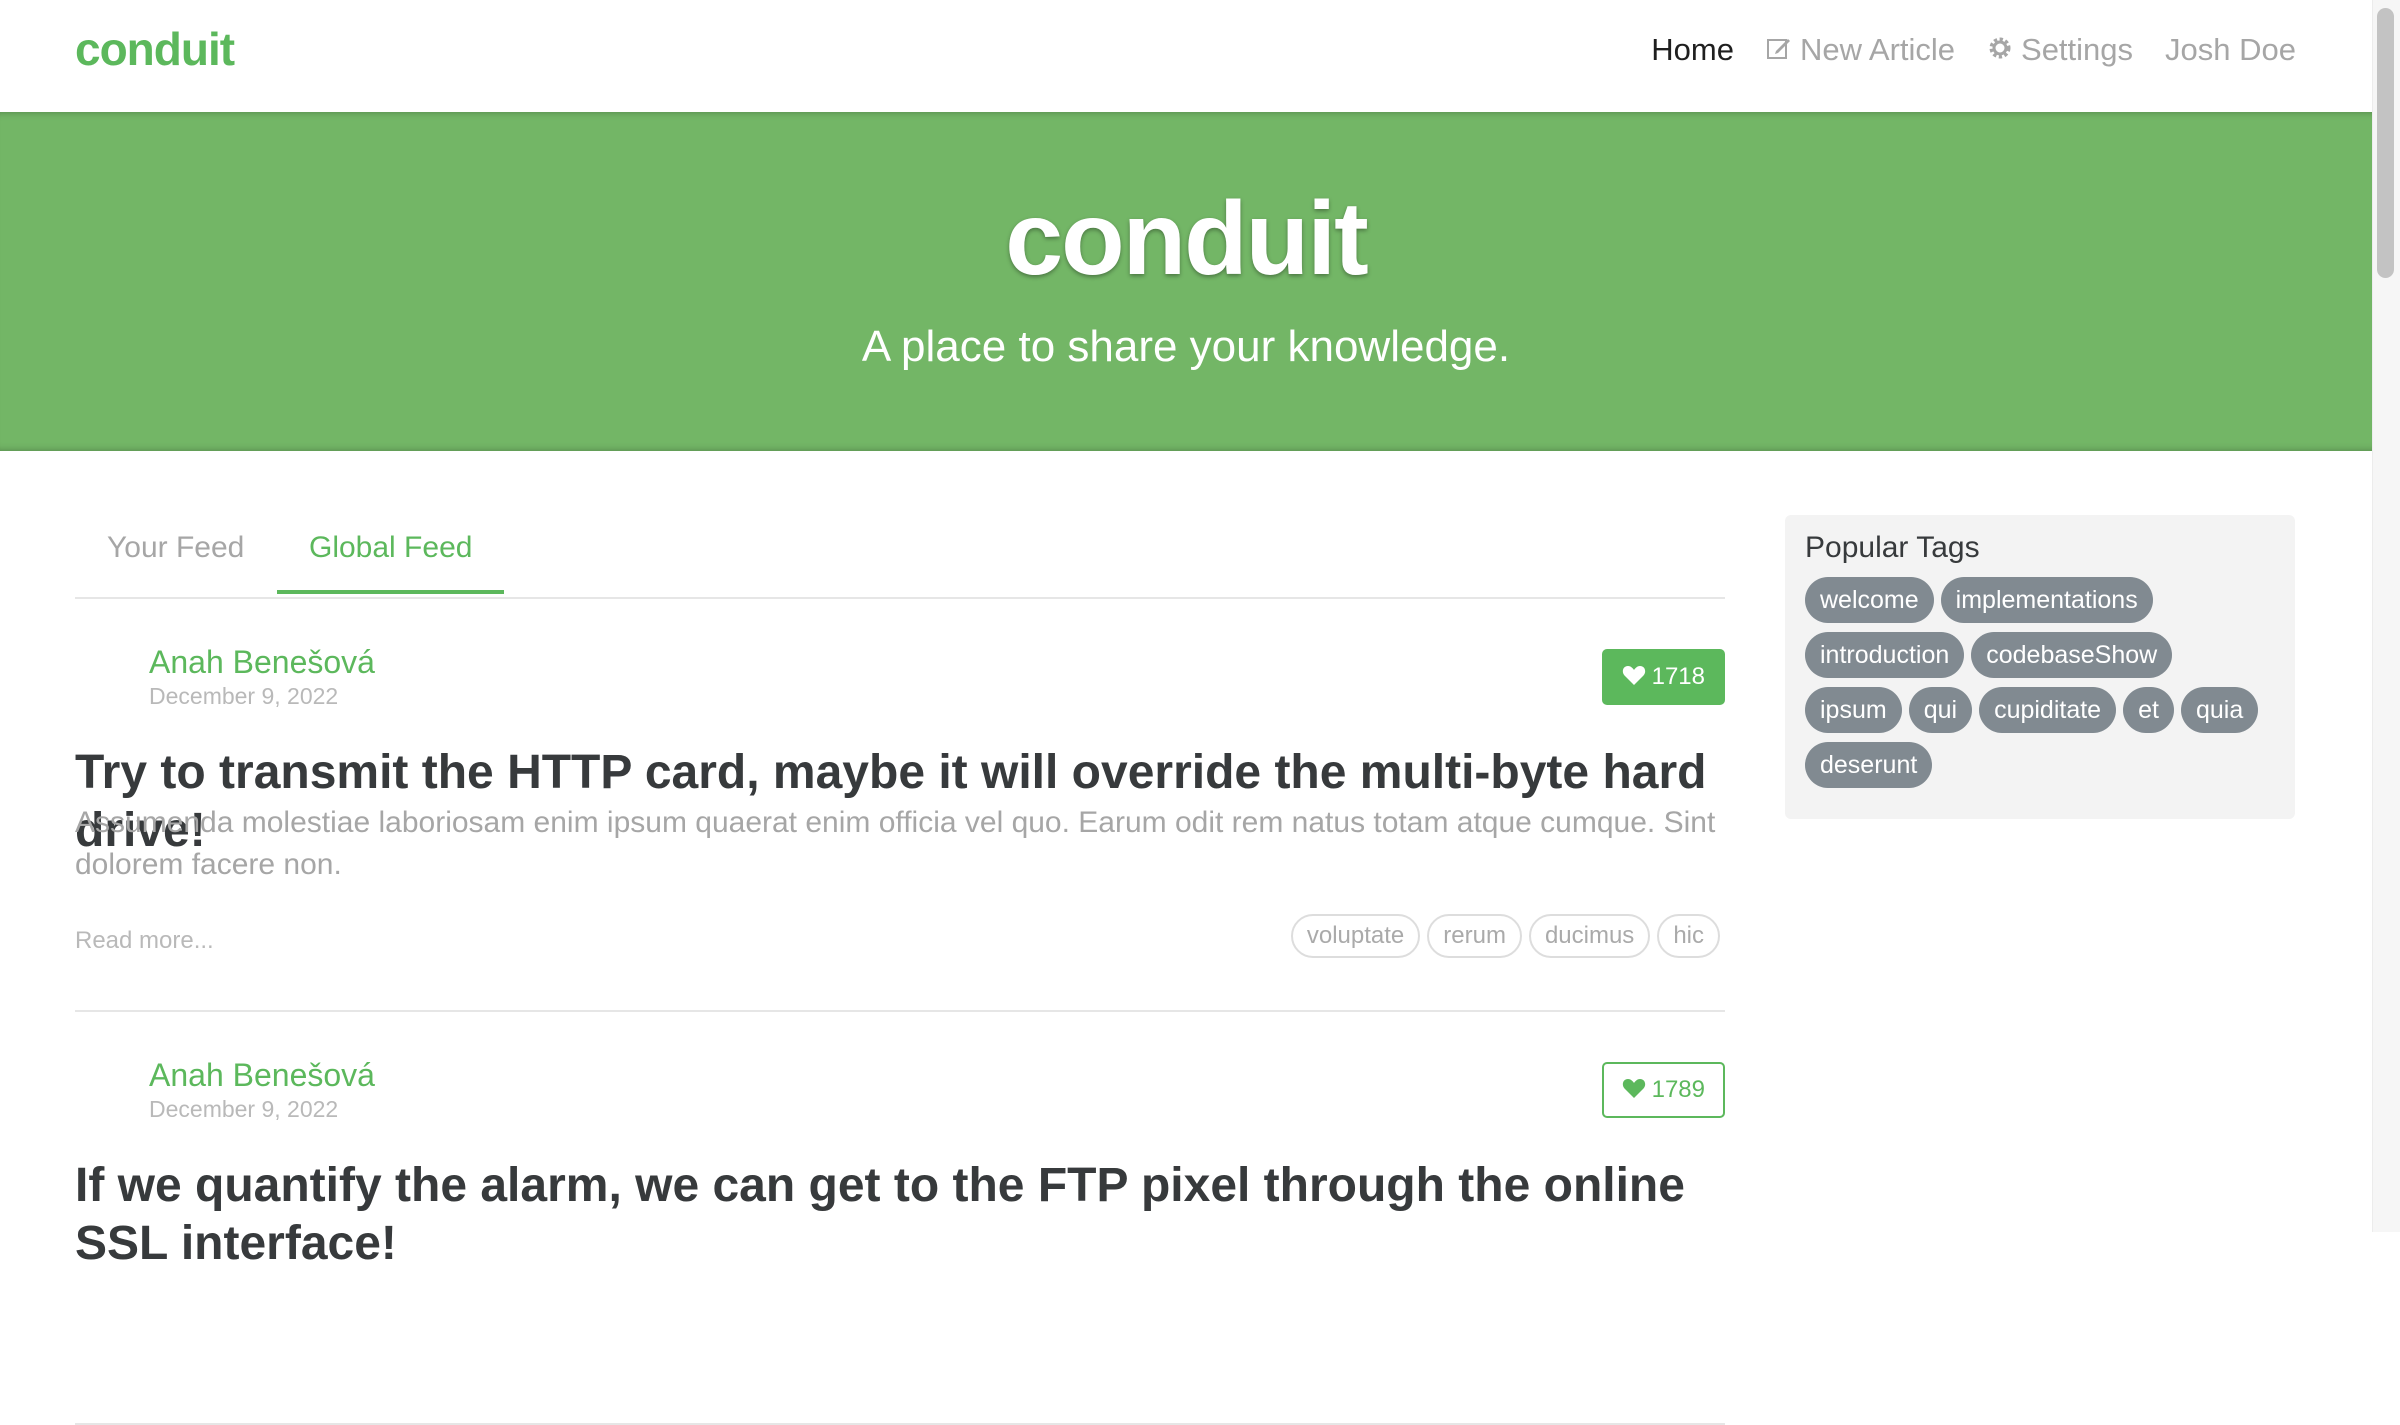 The width and height of the screenshot is (2400, 1425). What do you see at coordinates (1589, 936) in the screenshot?
I see `article-tag: ducimus` at bounding box center [1589, 936].